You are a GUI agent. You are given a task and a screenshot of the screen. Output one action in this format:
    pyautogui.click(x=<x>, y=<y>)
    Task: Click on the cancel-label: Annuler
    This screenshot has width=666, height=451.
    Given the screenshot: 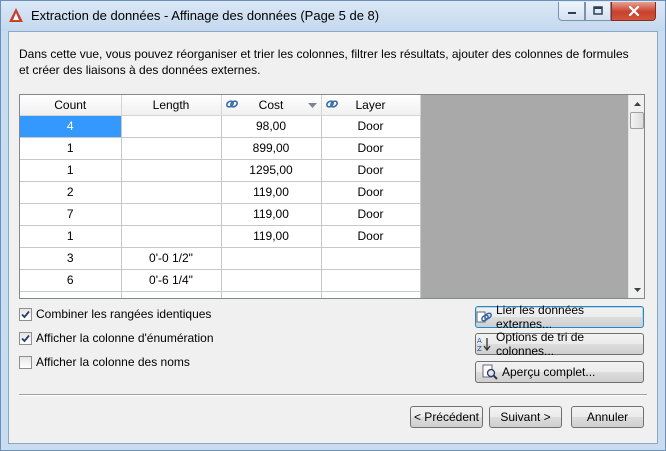 What is the action you would take?
    pyautogui.click(x=607, y=417)
    